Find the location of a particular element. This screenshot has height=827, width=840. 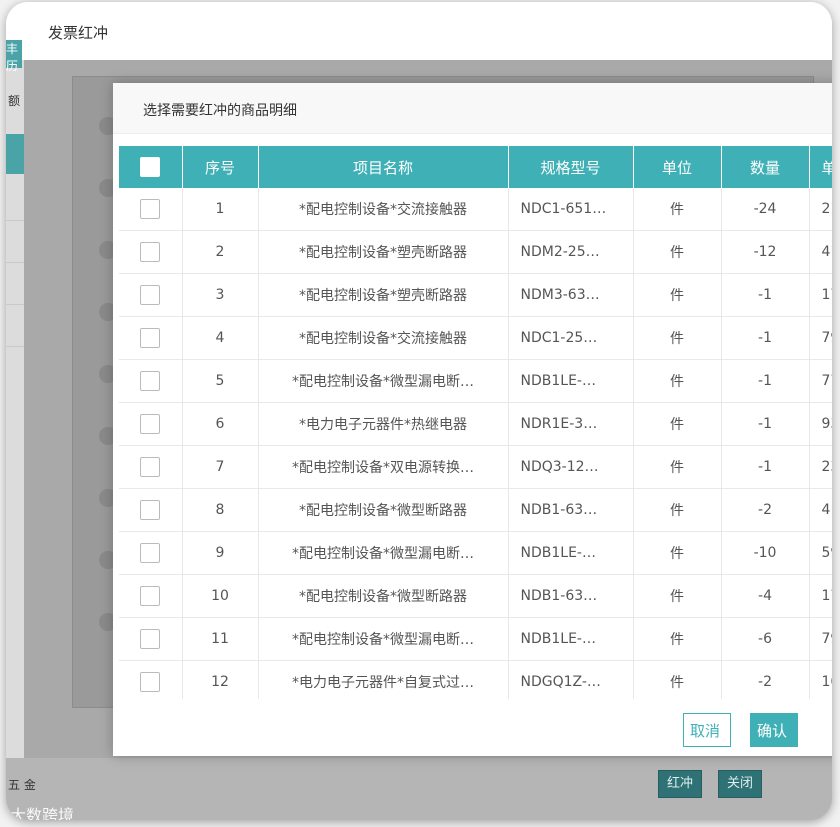

table-row: 9*配电控制设备*微型漏电断…NDB1LE-…件-1059 is located at coordinates (475, 553).